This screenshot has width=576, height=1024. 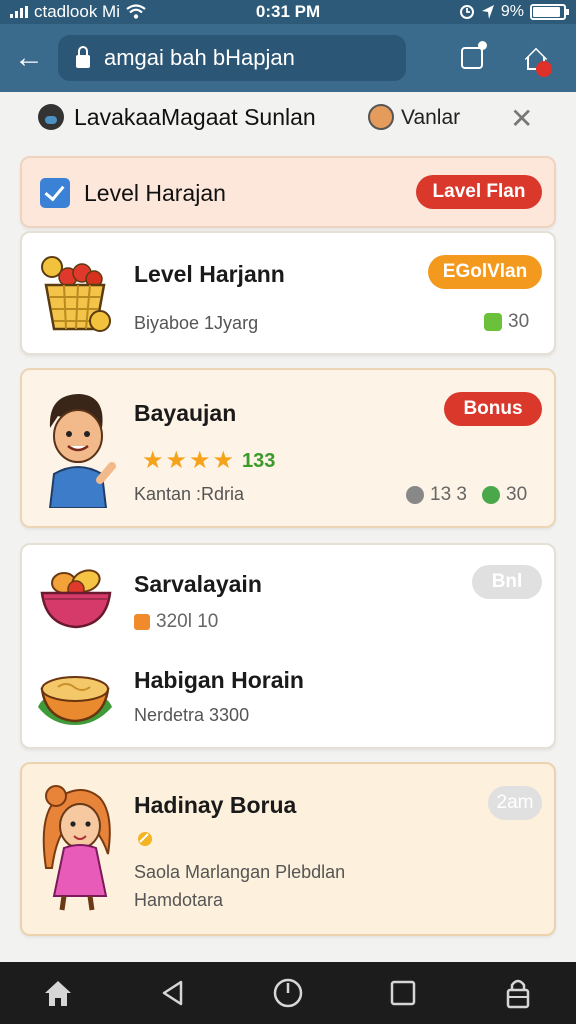 I want to click on points-row: 320l 10, so click(x=176, y=622).